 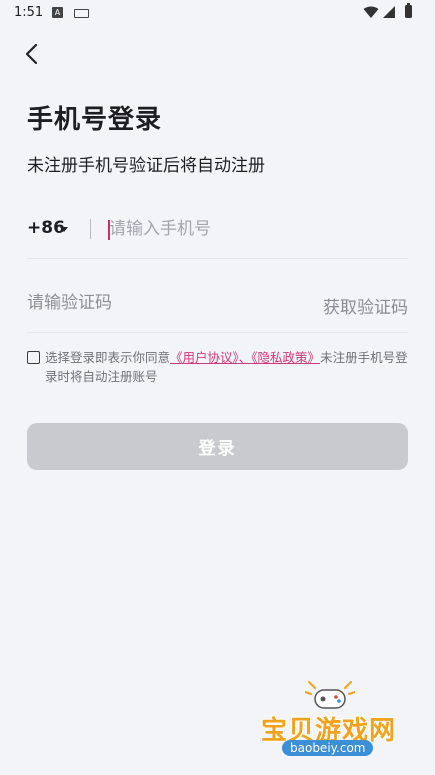 I want to click on status-time: 1:51, so click(x=29, y=12).